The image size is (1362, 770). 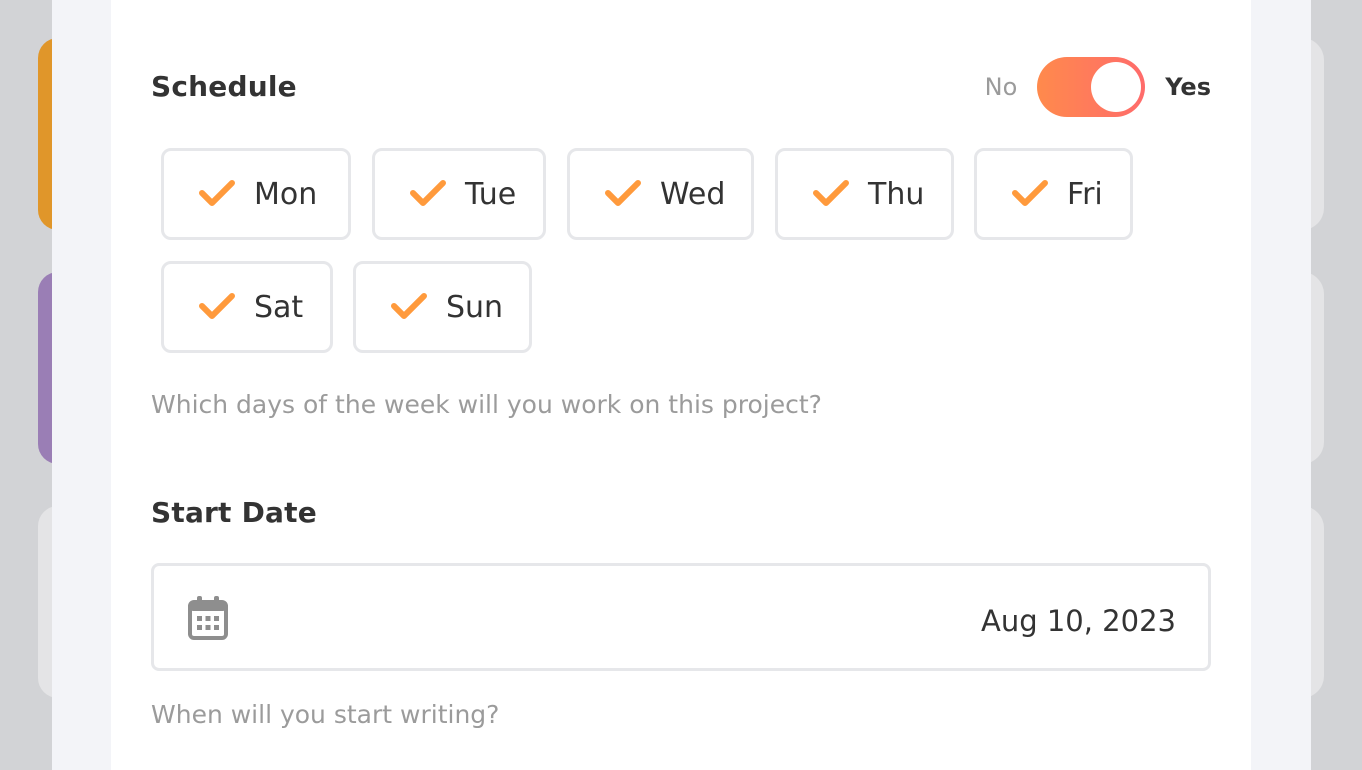 What do you see at coordinates (224, 86) in the screenshot?
I see `schedule-title: Schedule` at bounding box center [224, 86].